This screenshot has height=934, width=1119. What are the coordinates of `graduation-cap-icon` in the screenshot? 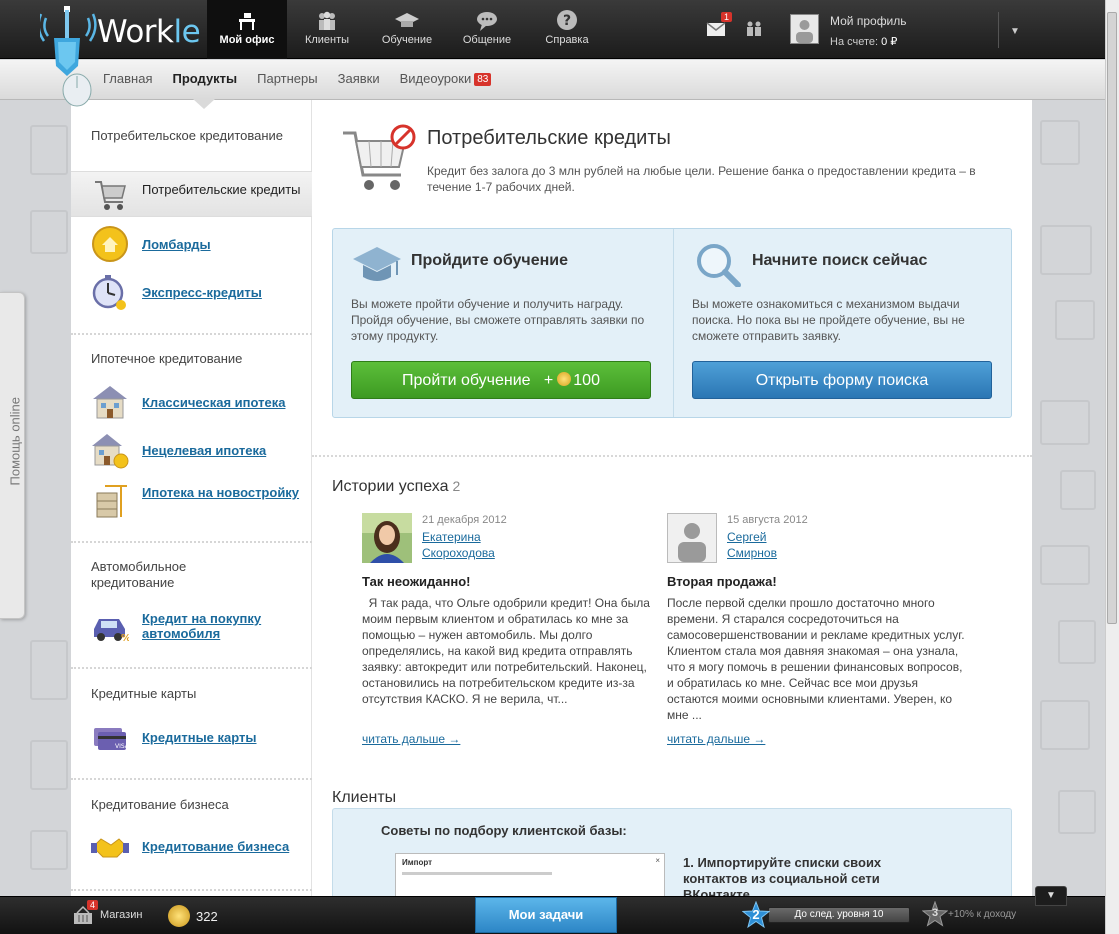 It's located at (377, 264).